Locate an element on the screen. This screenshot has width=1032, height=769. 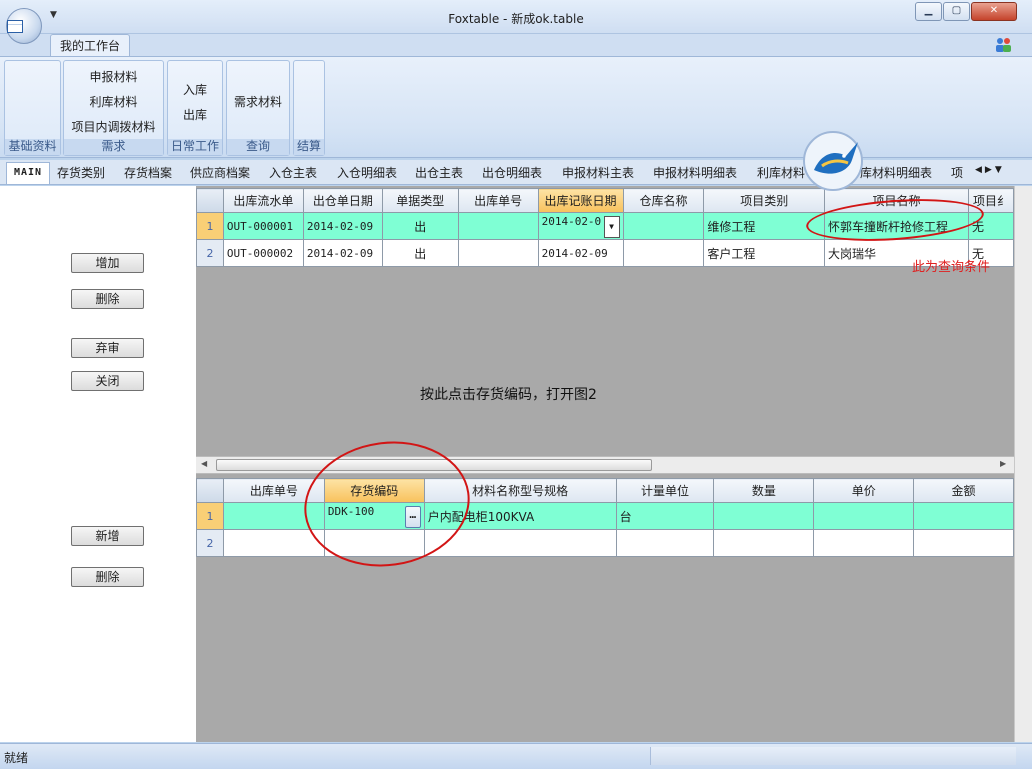
column-header: 出库单号 is located at coordinates (498, 200).